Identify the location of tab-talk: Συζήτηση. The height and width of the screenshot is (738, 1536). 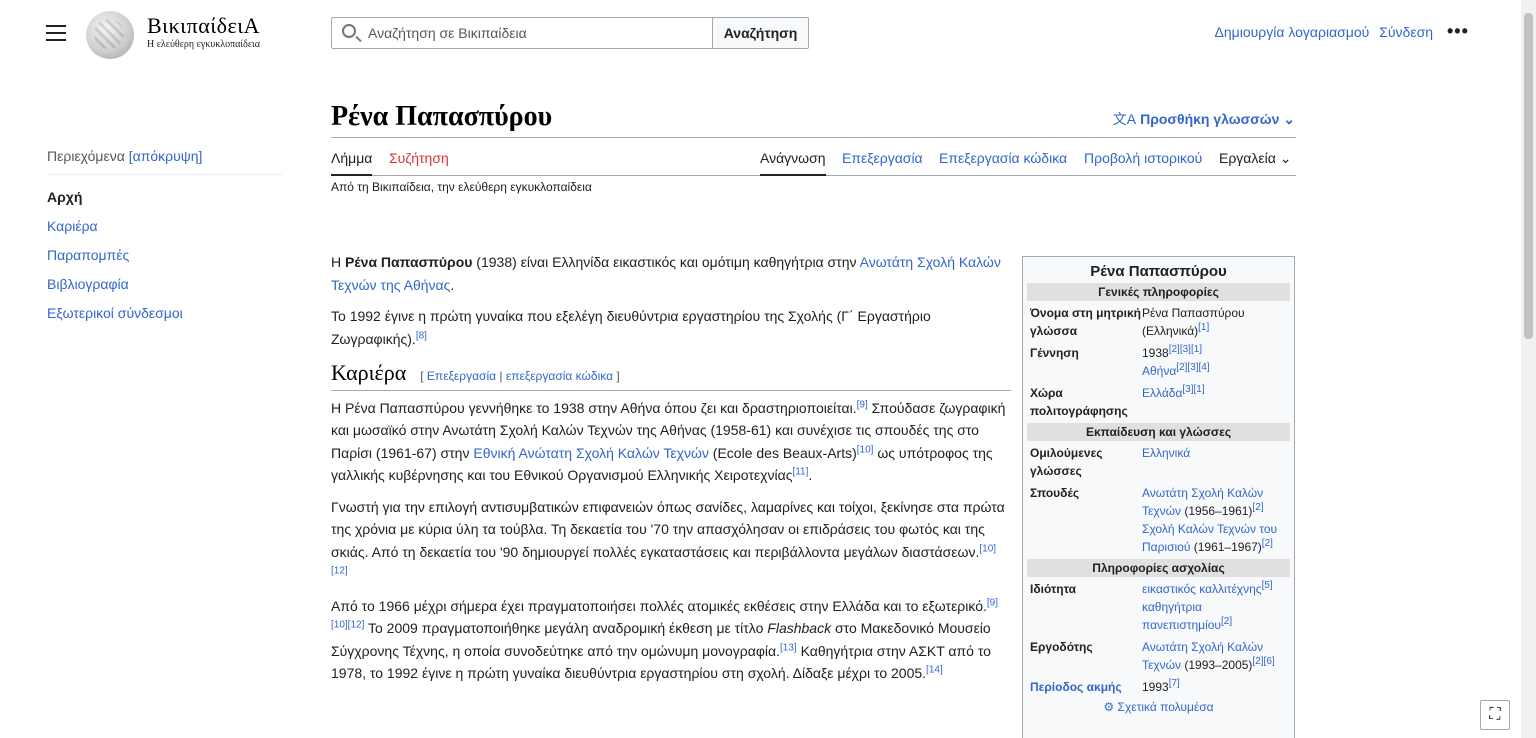
(419, 162).